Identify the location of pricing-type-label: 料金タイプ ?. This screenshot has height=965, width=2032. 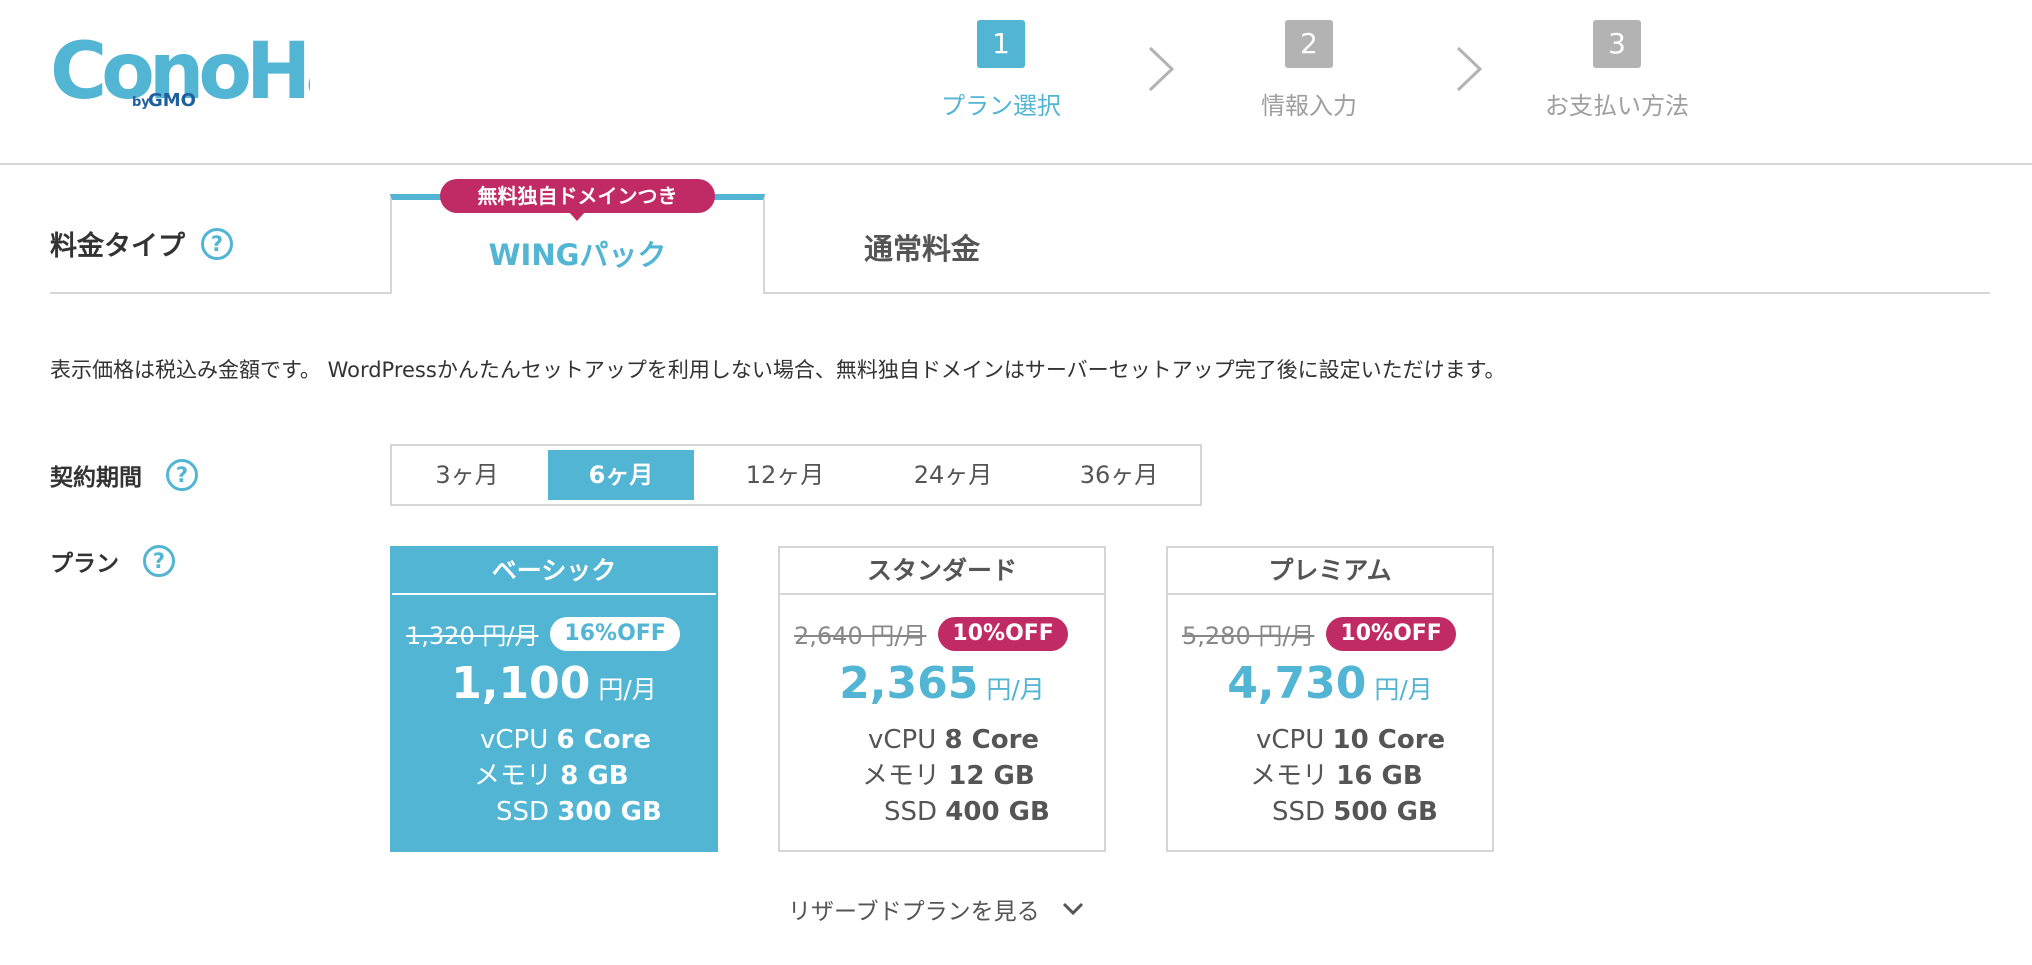
(141, 243).